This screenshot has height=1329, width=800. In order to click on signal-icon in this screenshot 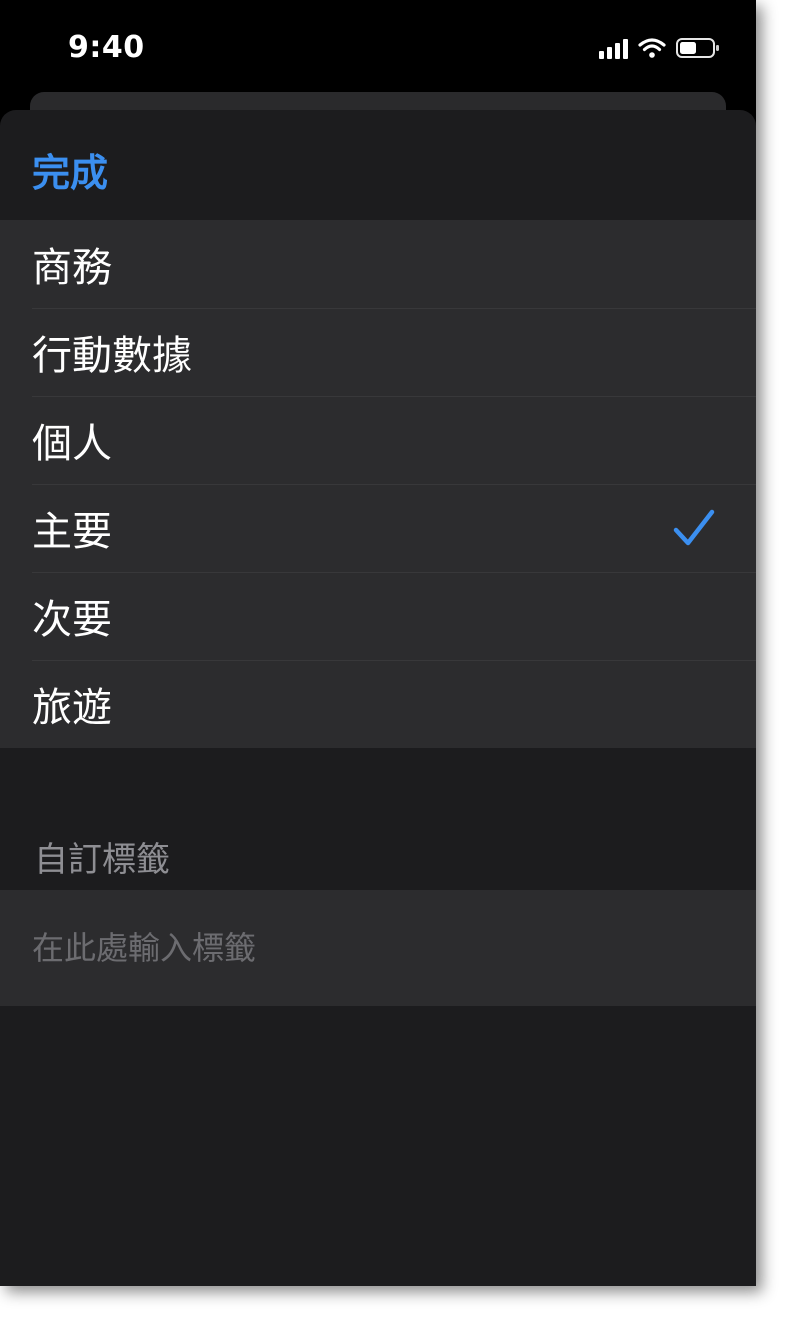, I will do `click(613, 48)`.